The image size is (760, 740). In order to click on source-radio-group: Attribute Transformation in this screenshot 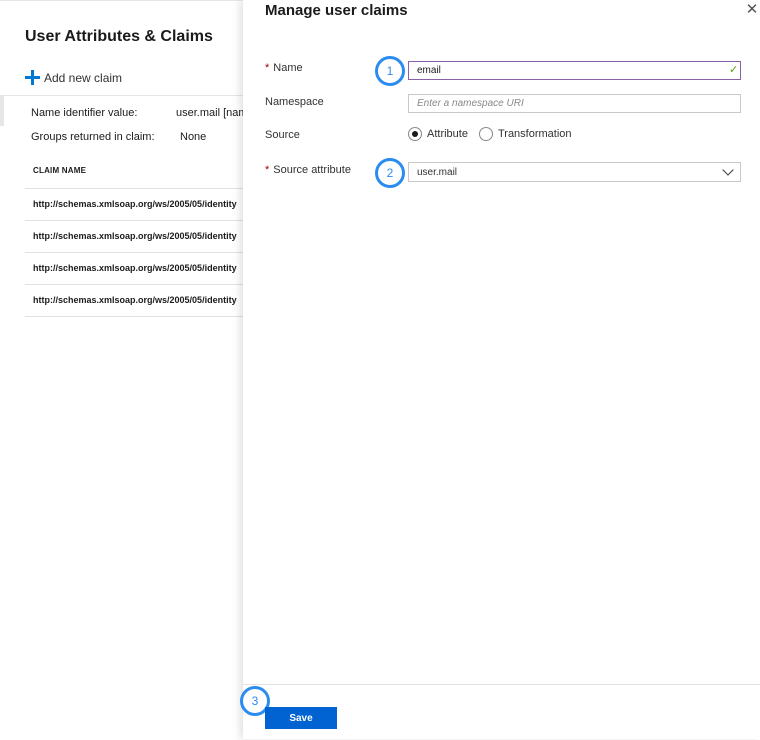, I will do `click(495, 134)`.